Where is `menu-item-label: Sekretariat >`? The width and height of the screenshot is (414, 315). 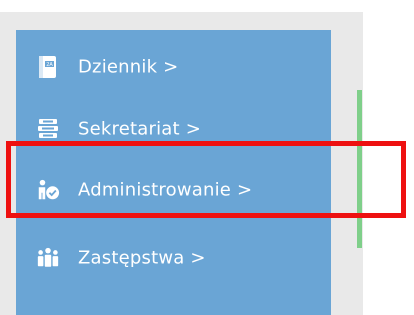
menu-item-label: Sekretariat > is located at coordinates (139, 129).